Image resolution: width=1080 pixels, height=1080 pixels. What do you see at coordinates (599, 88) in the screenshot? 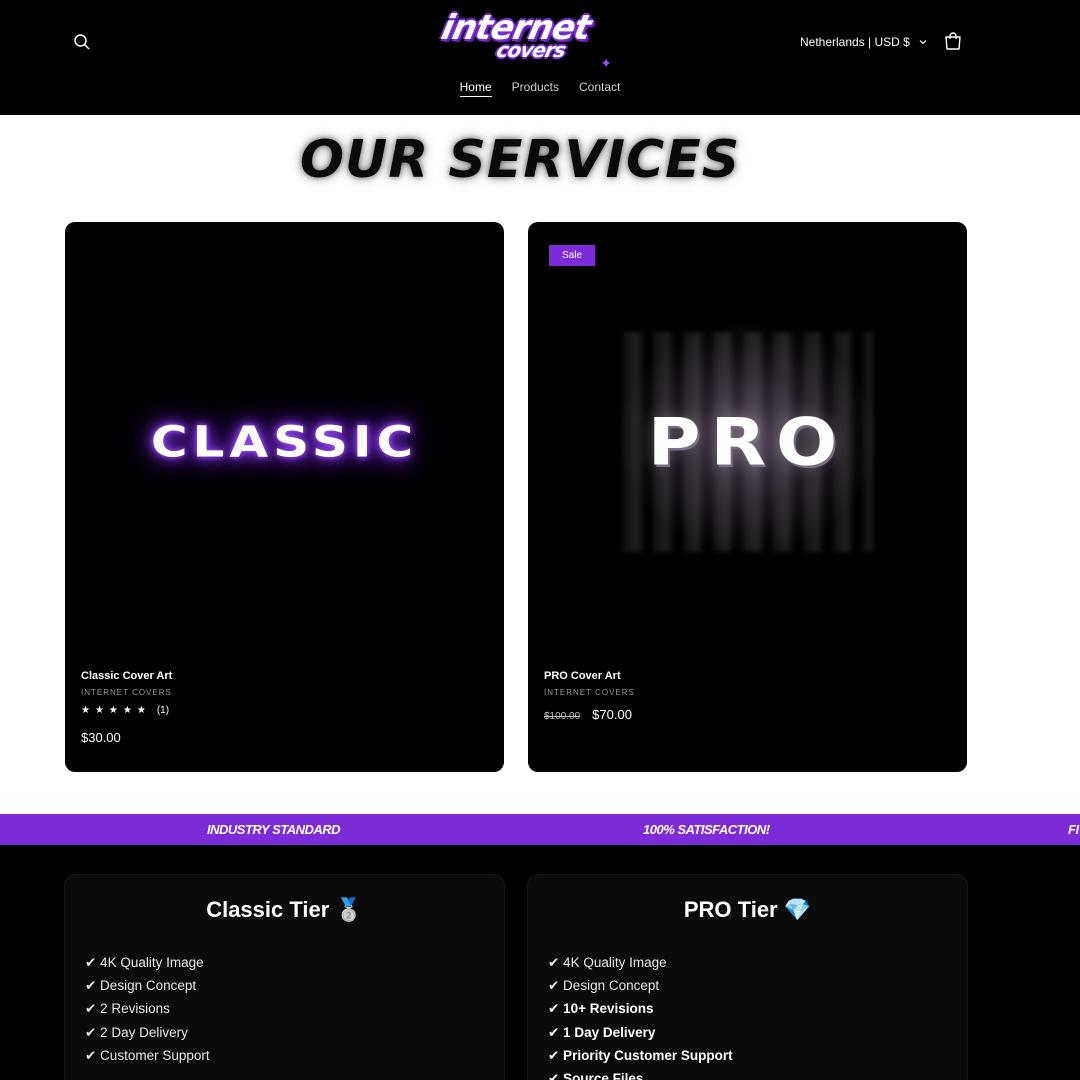
I see `nav-contact: Contact` at bounding box center [599, 88].